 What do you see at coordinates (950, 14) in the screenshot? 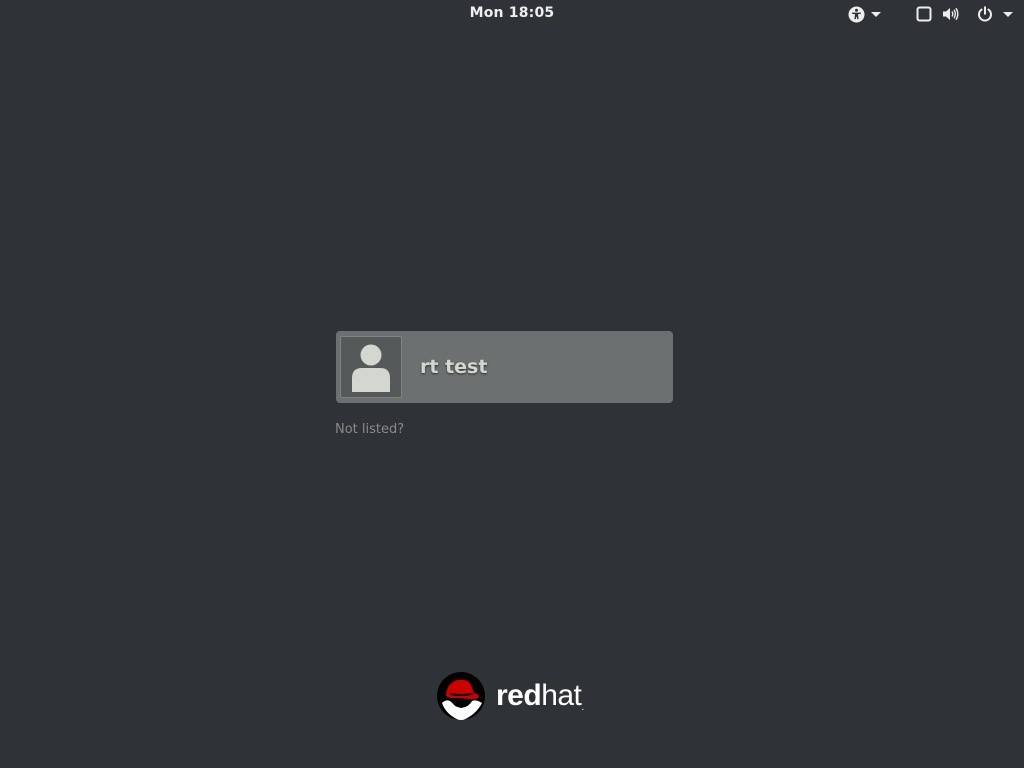
I see `volume-icon` at bounding box center [950, 14].